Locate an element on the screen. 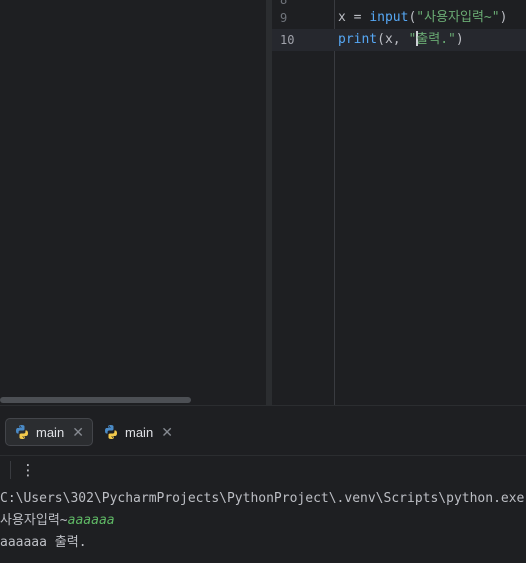 The height and width of the screenshot is (563, 526). run-toolbar is located at coordinates (263, 471).